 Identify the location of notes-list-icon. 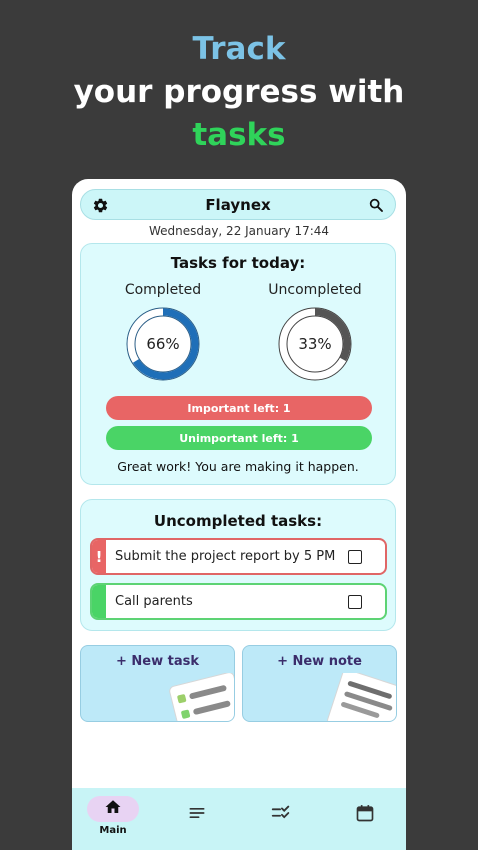
(197, 815).